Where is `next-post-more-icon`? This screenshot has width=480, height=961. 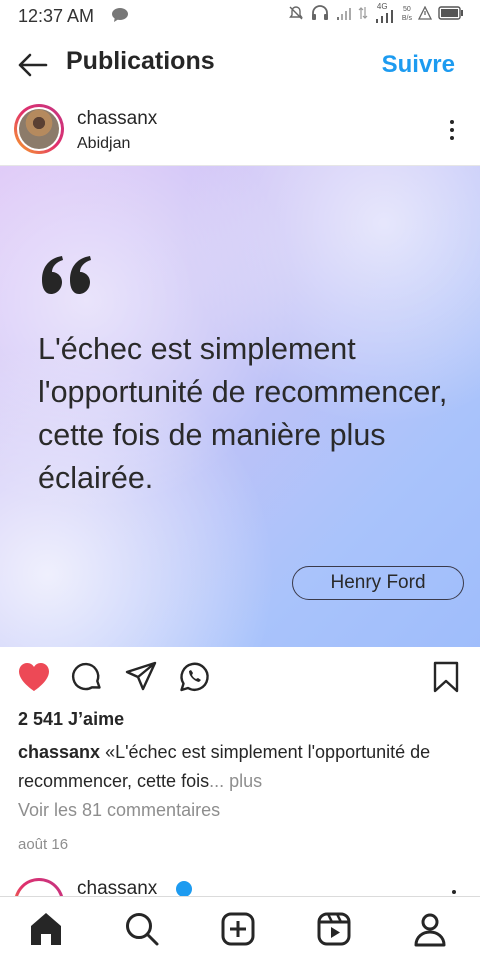
next-post-more-icon is located at coordinates (454, 892).